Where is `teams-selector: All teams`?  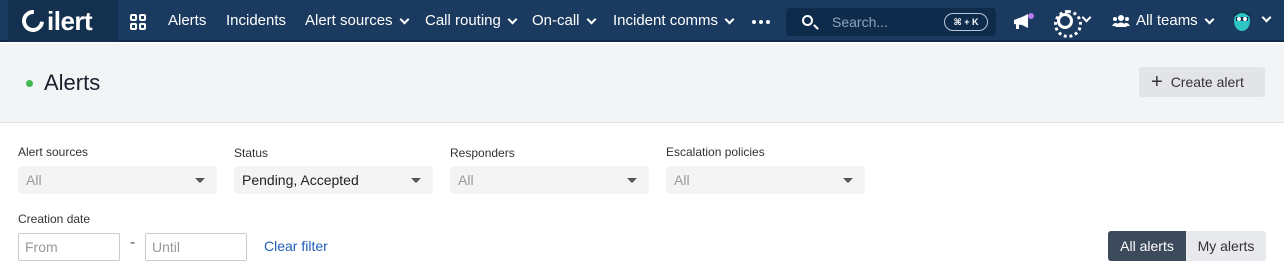
teams-selector: All teams is located at coordinates (1175, 21).